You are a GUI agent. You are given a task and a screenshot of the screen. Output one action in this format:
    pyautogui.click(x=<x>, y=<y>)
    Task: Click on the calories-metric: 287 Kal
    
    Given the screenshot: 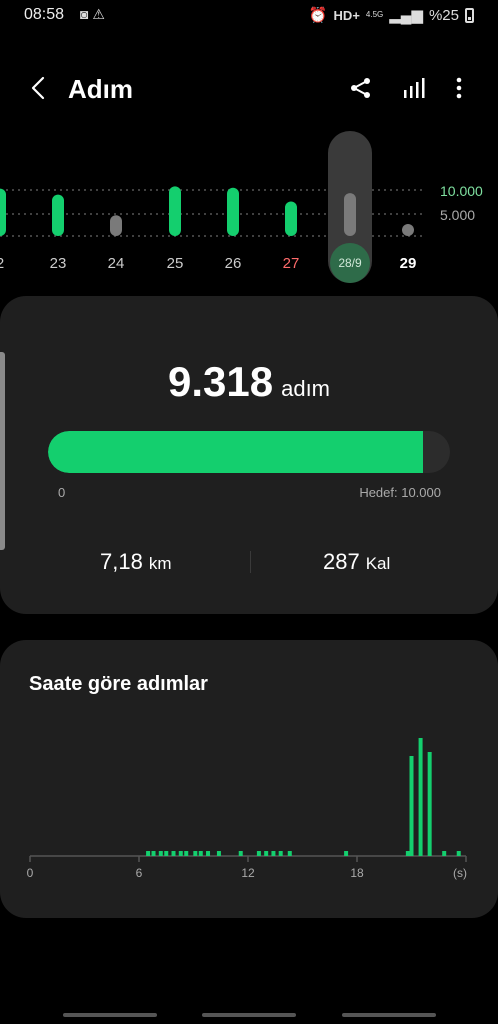 What is the action you would take?
    pyautogui.click(x=356, y=562)
    